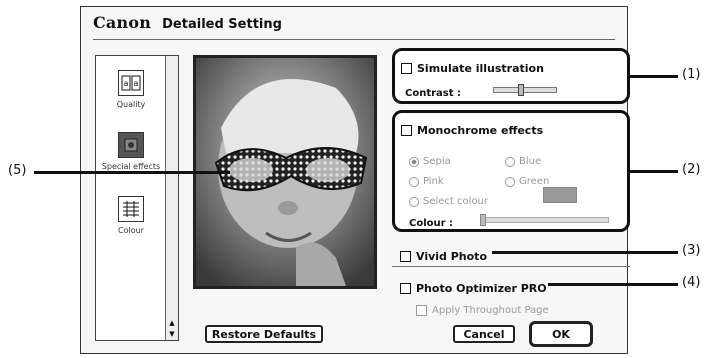  I want to click on dialog-title-bar: Canon Detailed Setting, so click(354, 24).